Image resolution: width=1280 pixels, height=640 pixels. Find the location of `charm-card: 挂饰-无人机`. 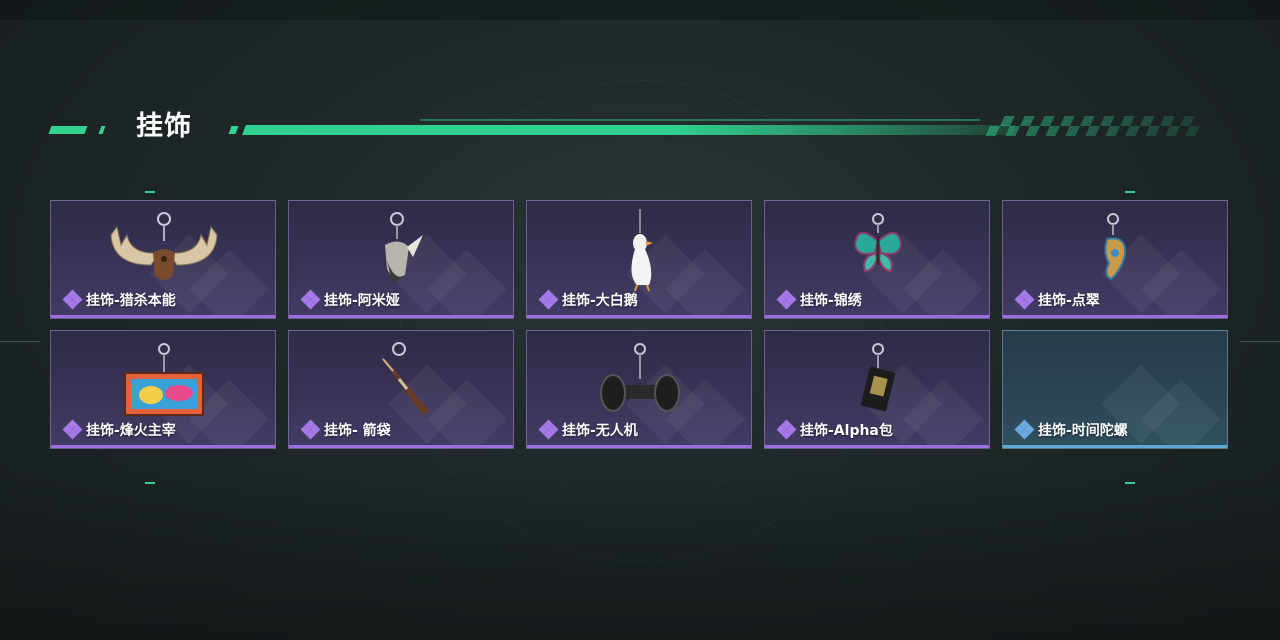

charm-card: 挂饰-无人机 is located at coordinates (639, 389).